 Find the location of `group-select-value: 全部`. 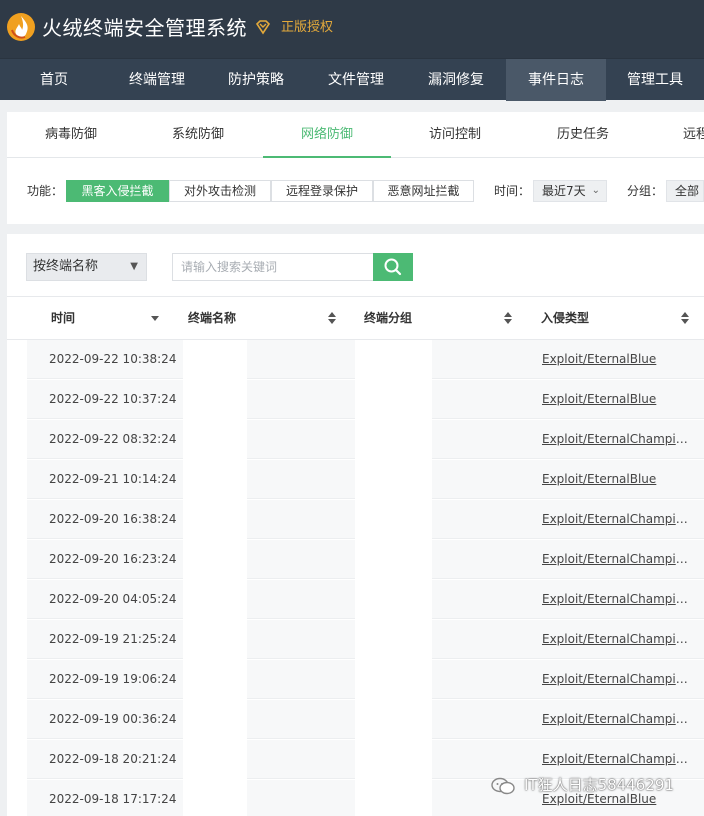

group-select-value: 全部 is located at coordinates (687, 191).